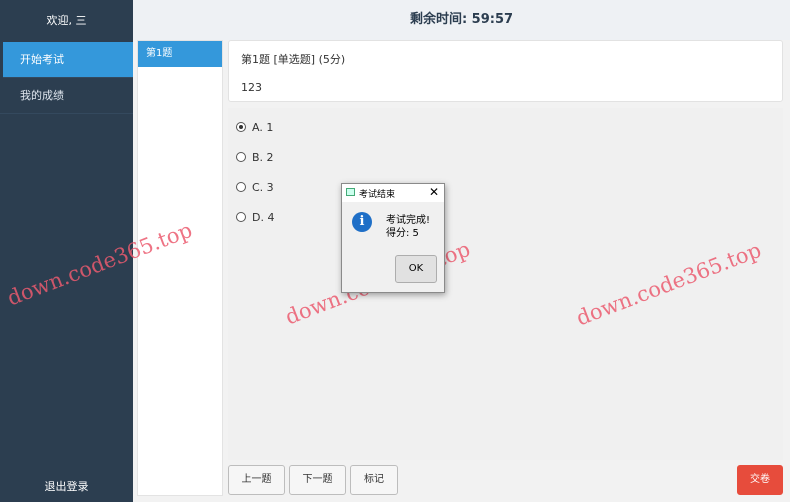 Image resolution: width=790 pixels, height=502 pixels. What do you see at coordinates (263, 157) in the screenshot?
I see `option-label: B. 2` at bounding box center [263, 157].